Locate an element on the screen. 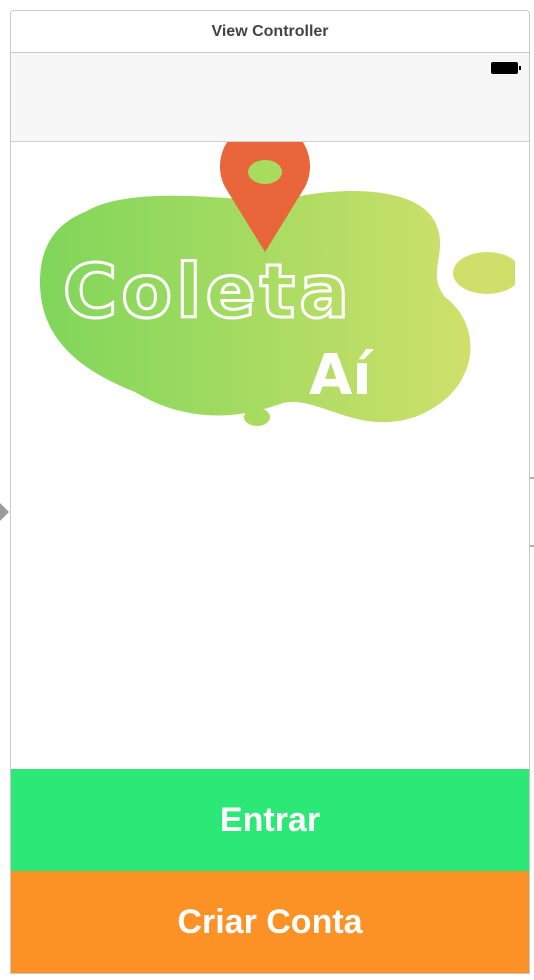 Image resolution: width=534 pixels, height=980 pixels. battery-icon is located at coordinates (506, 68).